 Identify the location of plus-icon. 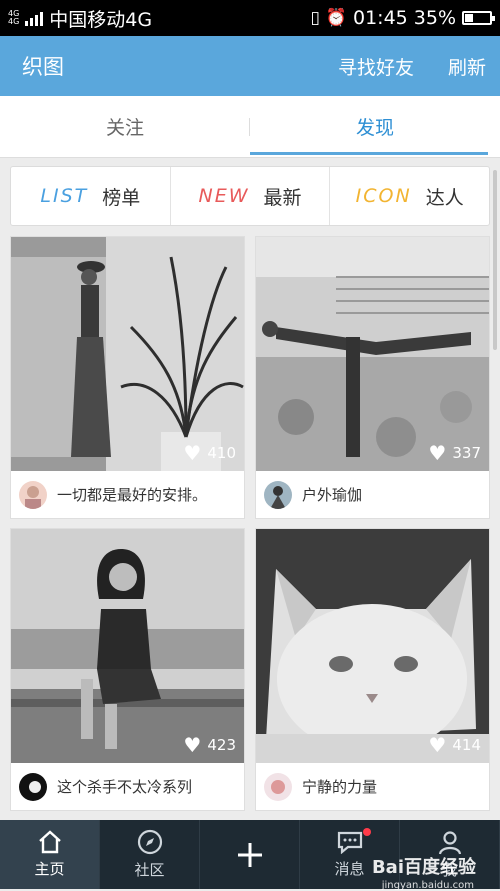
(249, 854).